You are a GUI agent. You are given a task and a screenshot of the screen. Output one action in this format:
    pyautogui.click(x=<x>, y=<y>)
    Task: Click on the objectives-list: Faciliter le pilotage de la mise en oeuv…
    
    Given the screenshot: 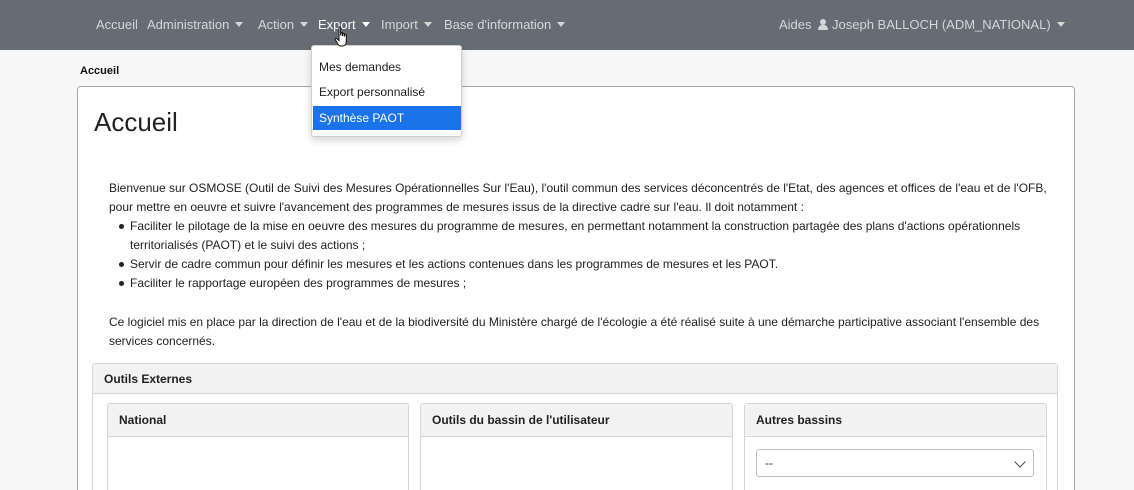 What is the action you would take?
    pyautogui.click(x=586, y=255)
    